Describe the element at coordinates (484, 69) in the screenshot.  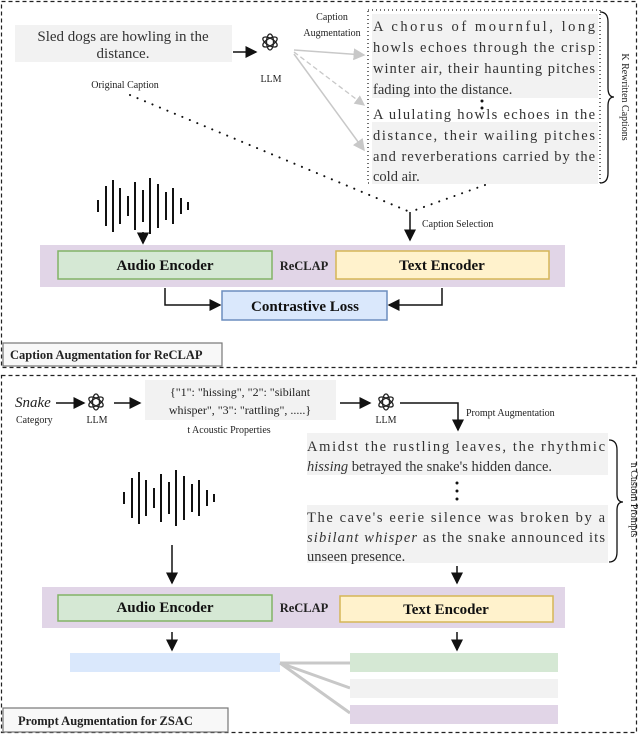
I see `svg-text:winter air, their haunting pit: winter air, their haunting pitches` at that location.